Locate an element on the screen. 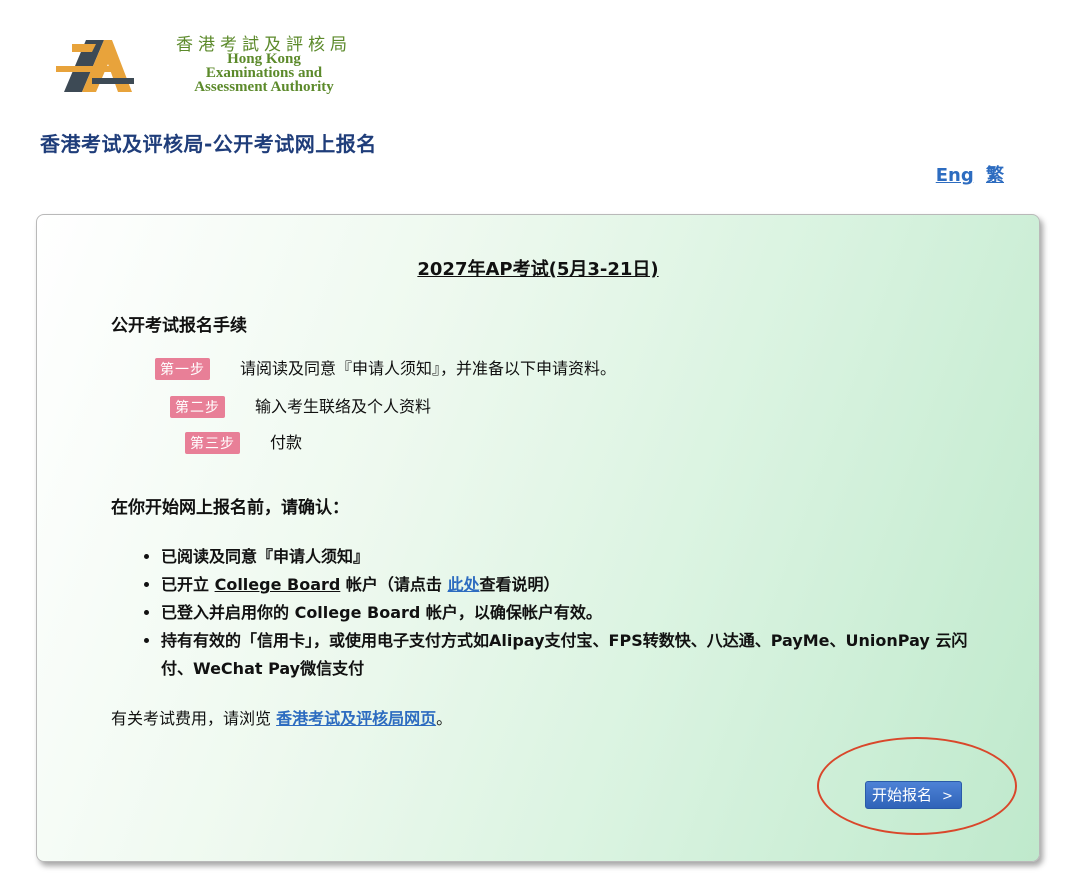  procedure-heading: 公开考试报名手续 is located at coordinates (179, 326).